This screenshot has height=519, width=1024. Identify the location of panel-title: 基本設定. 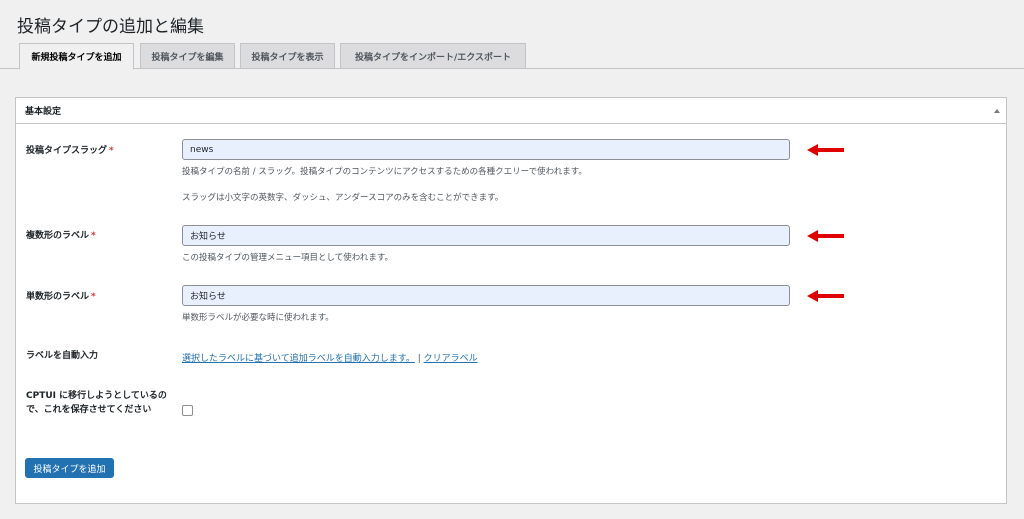
(43, 112).